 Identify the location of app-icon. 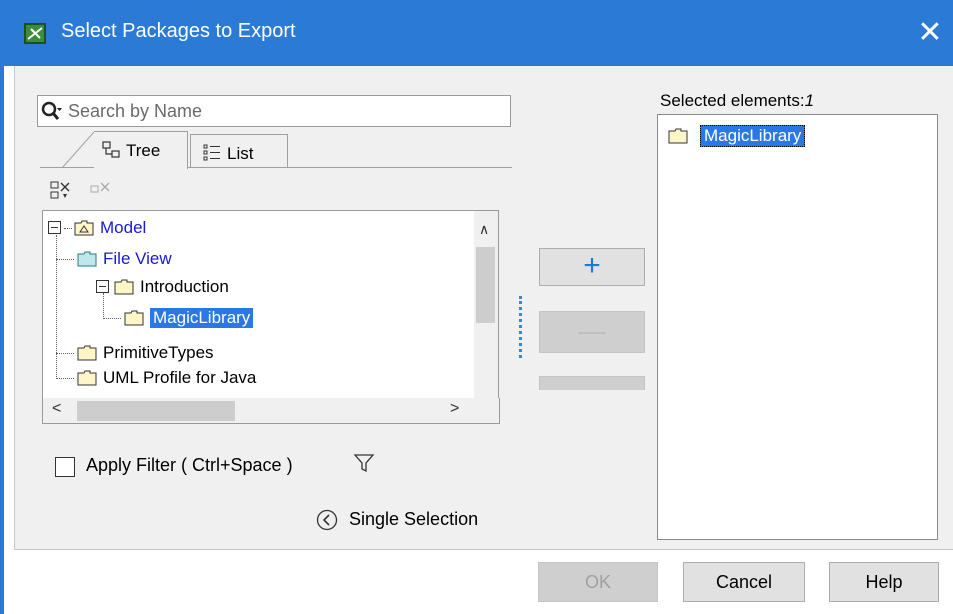
(35, 33).